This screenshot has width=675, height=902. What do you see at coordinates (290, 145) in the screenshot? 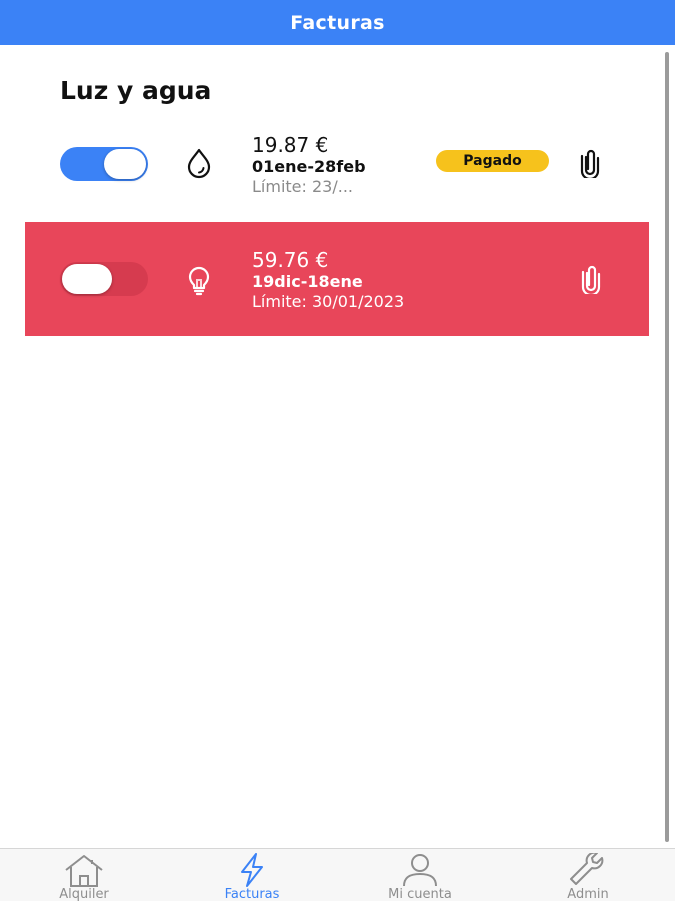
I see `bill-amount: 19.87 €` at bounding box center [290, 145].